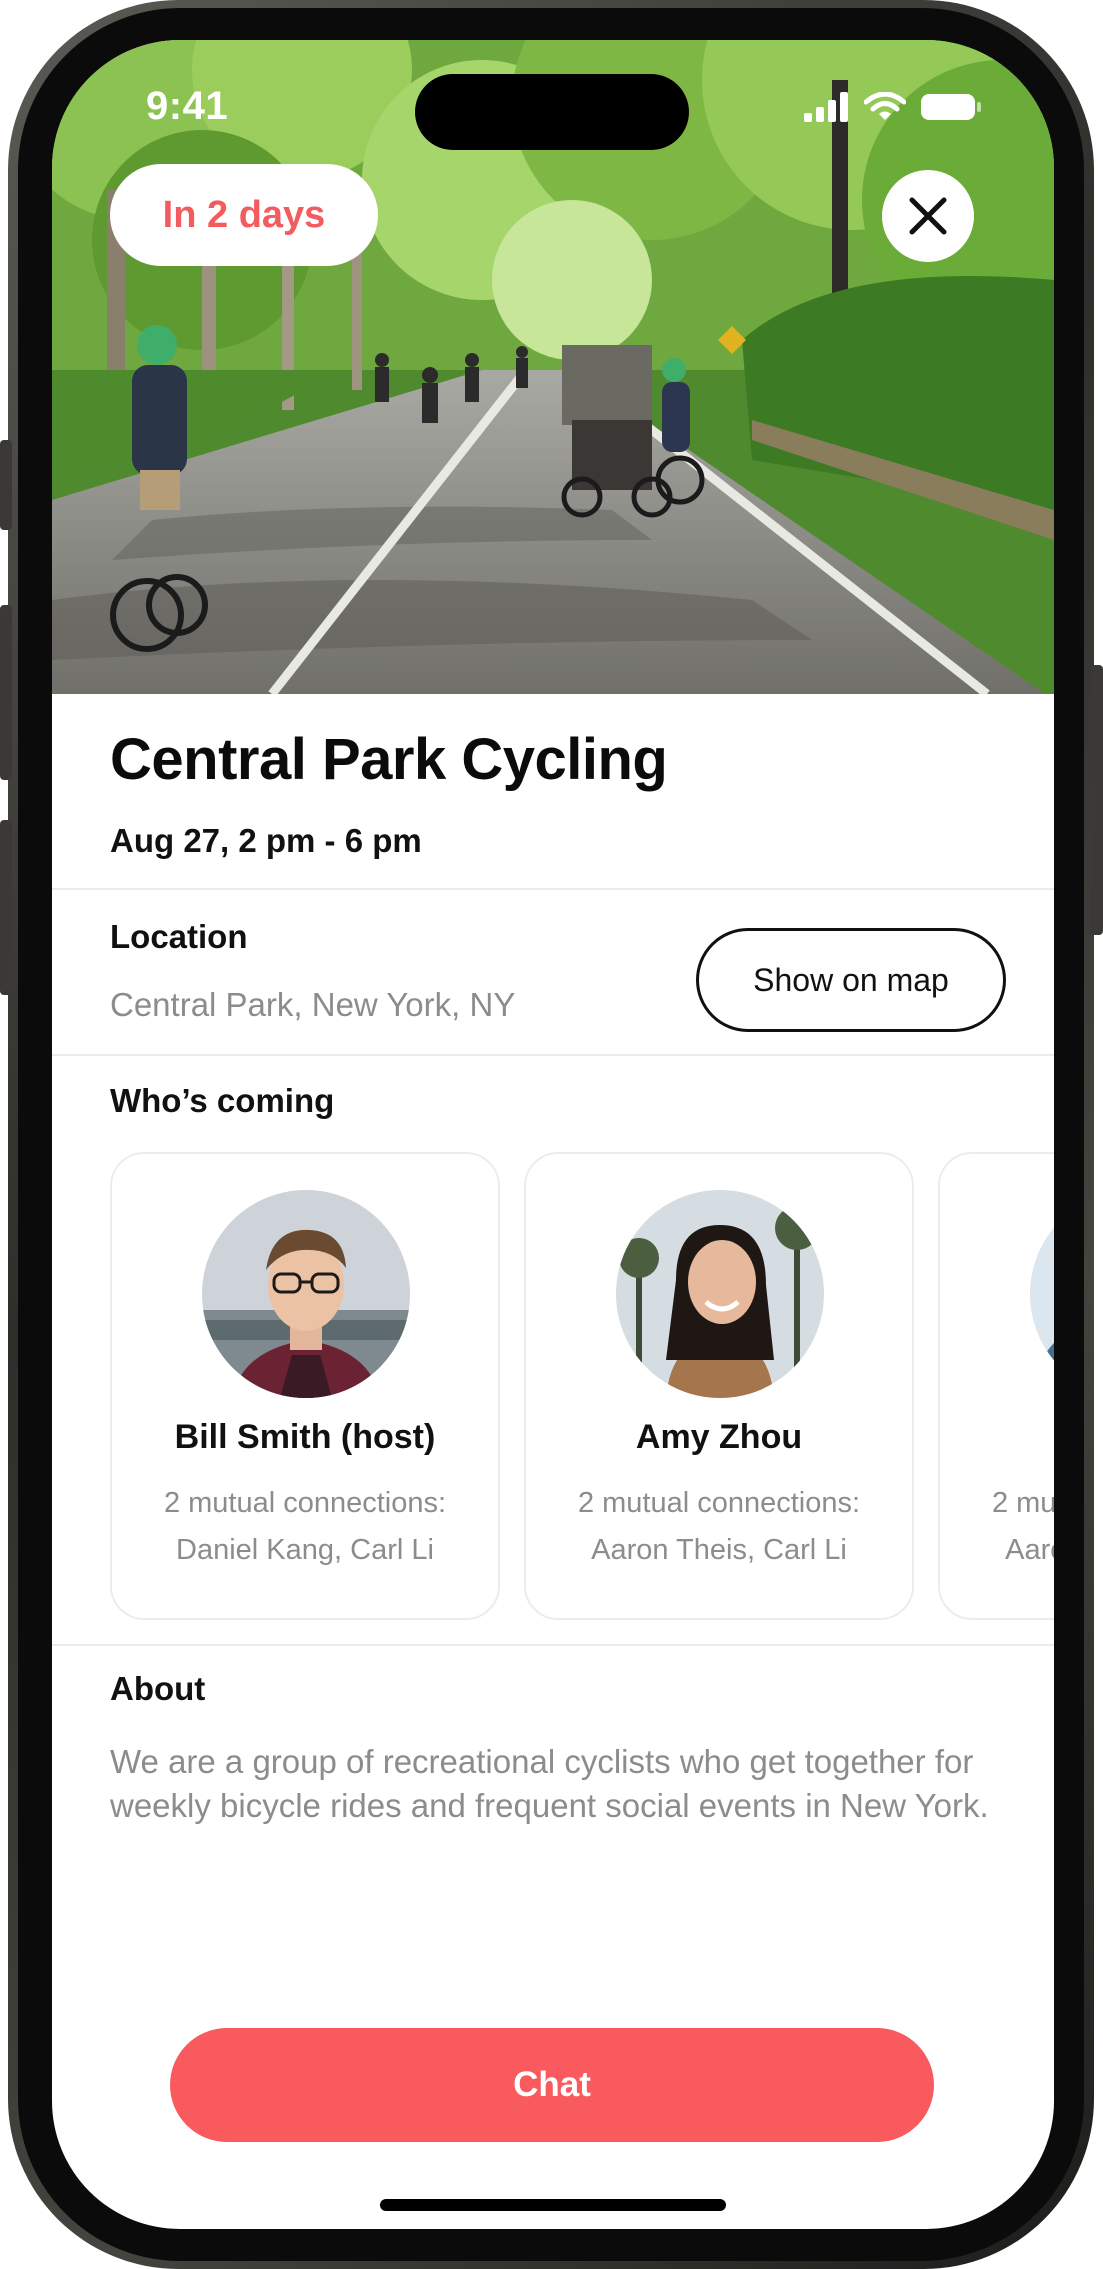 This screenshot has height=2269, width=1103. I want to click on battery-icon, so click(951, 107).